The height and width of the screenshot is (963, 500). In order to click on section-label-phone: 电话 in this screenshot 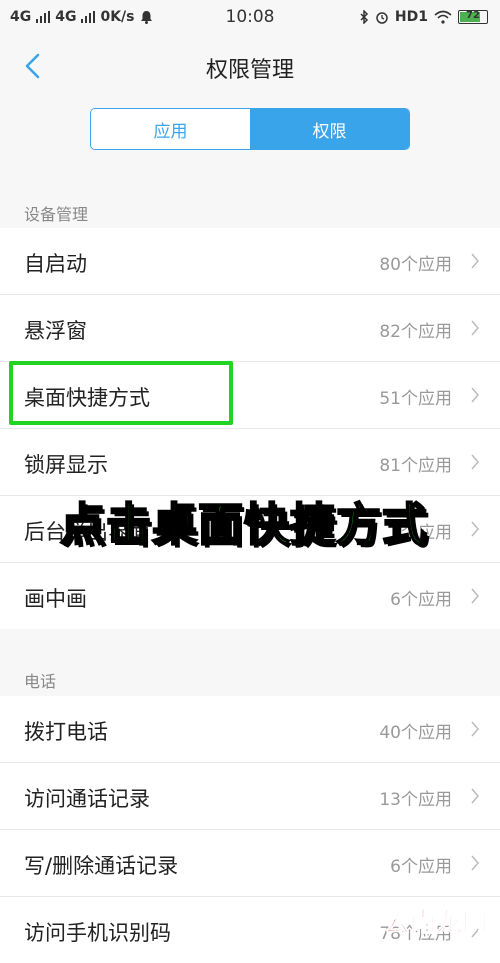, I will do `click(40, 681)`.